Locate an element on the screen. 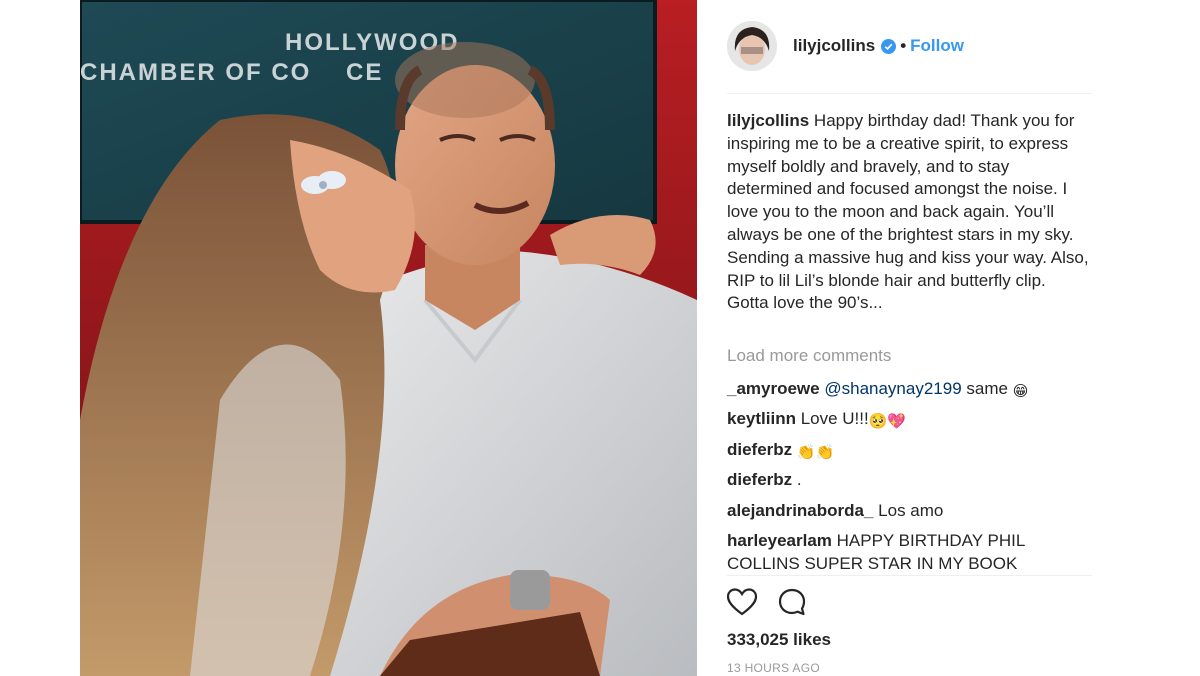 This screenshot has width=1200, height=676. comment-text: . is located at coordinates (797, 480).